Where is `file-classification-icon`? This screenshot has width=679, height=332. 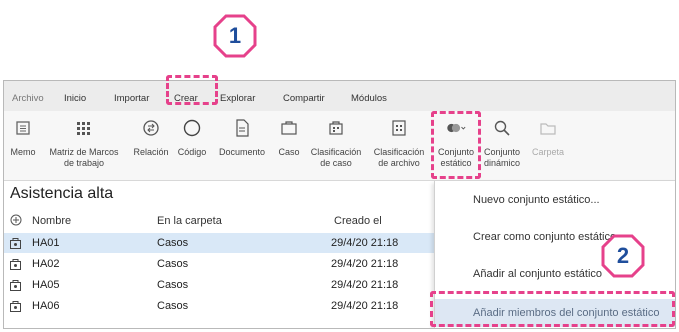 file-classification-icon is located at coordinates (399, 128).